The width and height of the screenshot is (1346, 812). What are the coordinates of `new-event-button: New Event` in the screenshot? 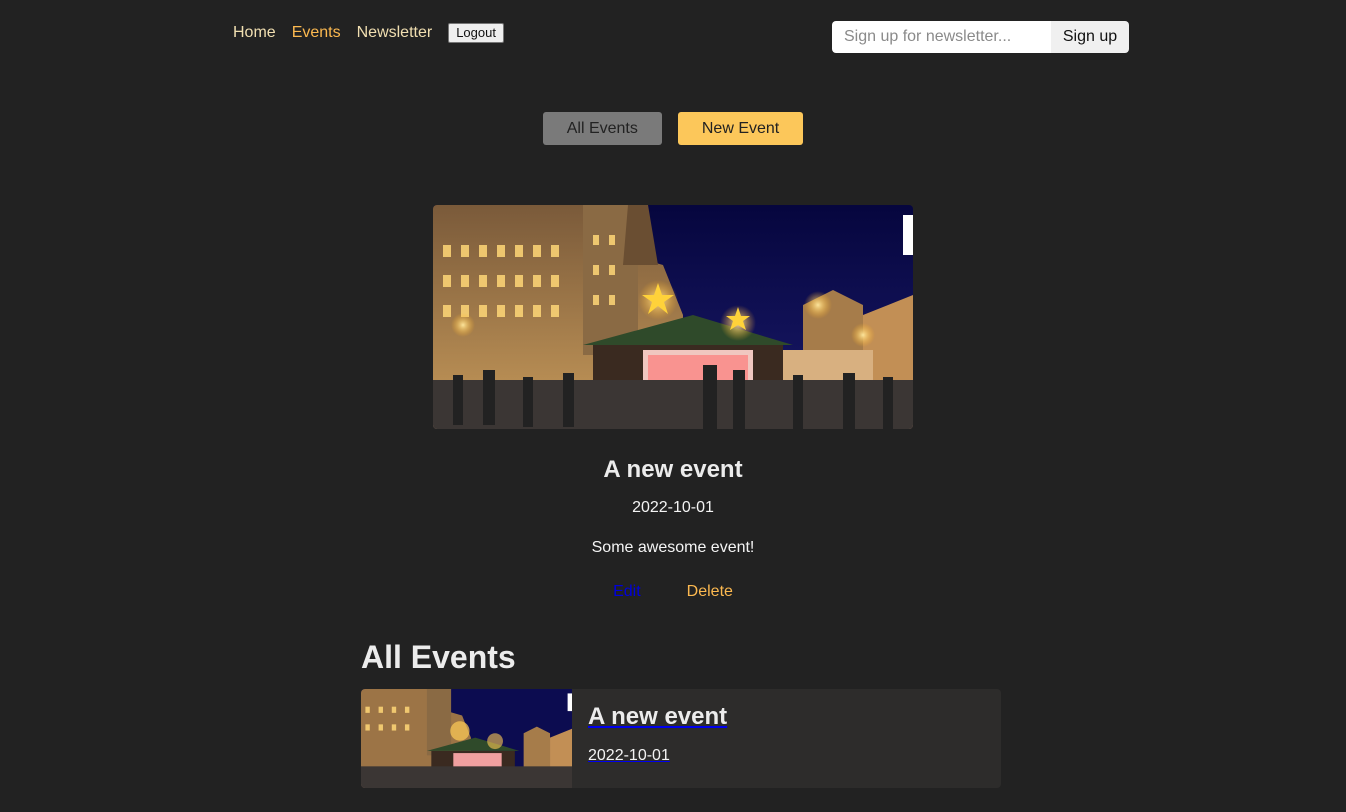 It's located at (740, 128).